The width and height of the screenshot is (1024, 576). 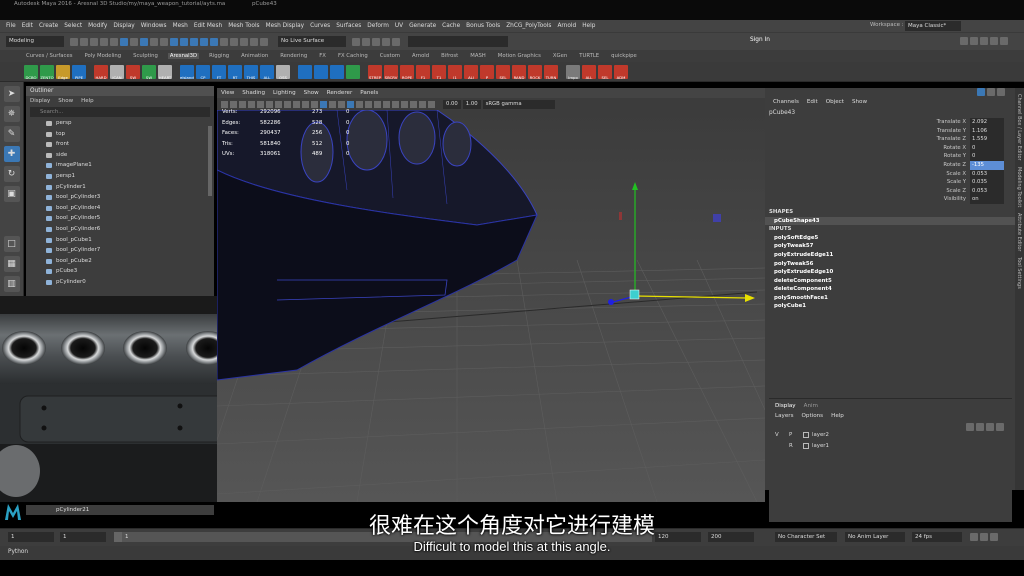 What do you see at coordinates (219, 72) in the screenshot?
I see `shelf-tool-icon: FT` at bounding box center [219, 72].